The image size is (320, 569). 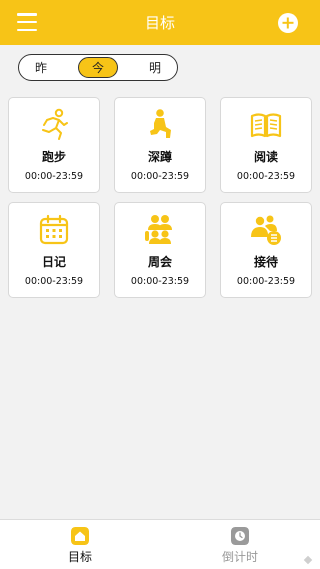 What do you see at coordinates (55, 124) in the screenshot?
I see `running-icon` at bounding box center [55, 124].